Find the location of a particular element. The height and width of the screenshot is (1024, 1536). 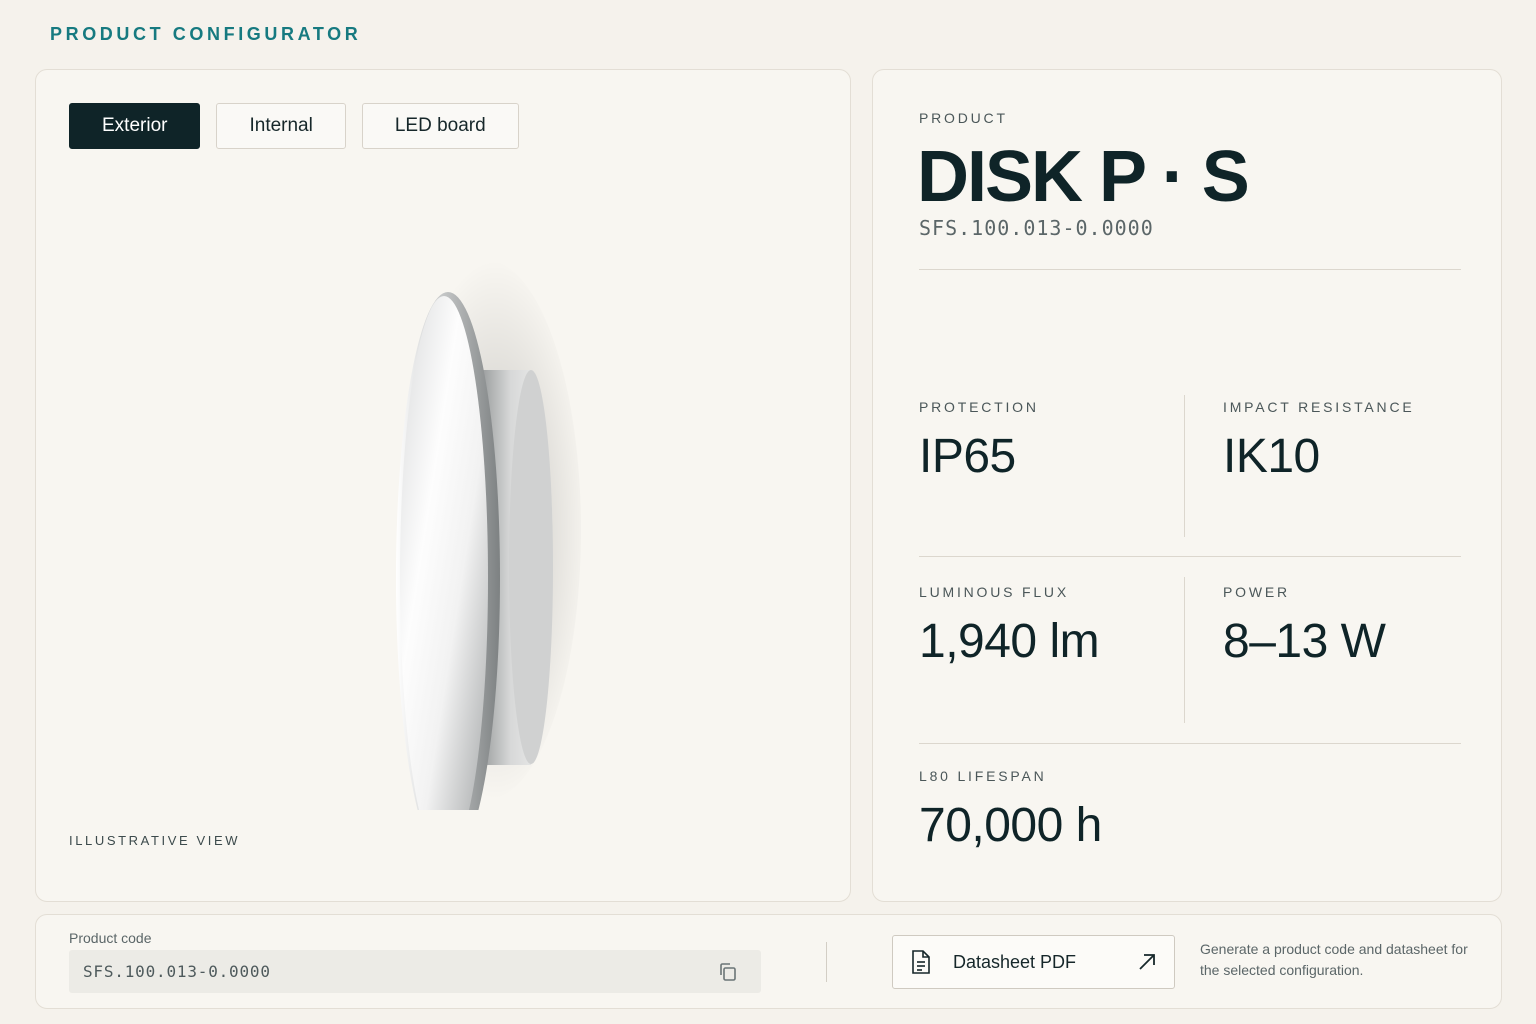

spec-luminous-flux: LUMINOUS FLUX 1,940 lm is located at coordinates (1009, 626).